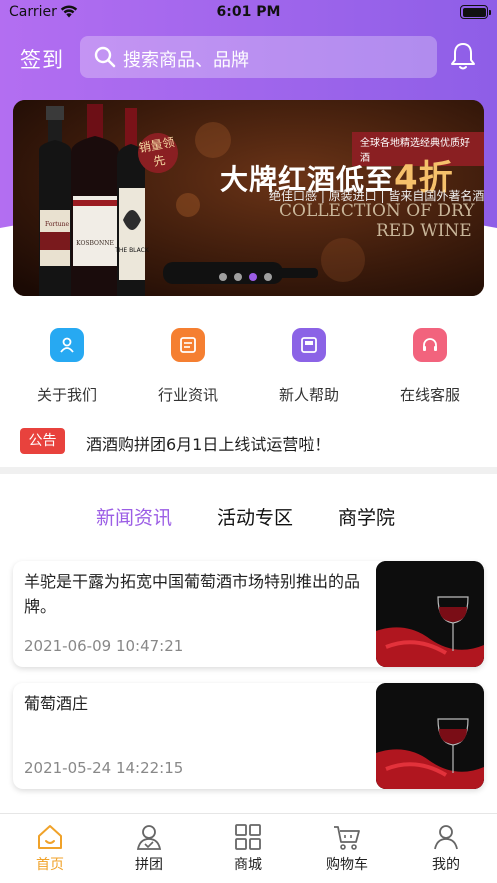 The height and width of the screenshot is (883, 497). I want to click on battery-icon, so click(475, 12).